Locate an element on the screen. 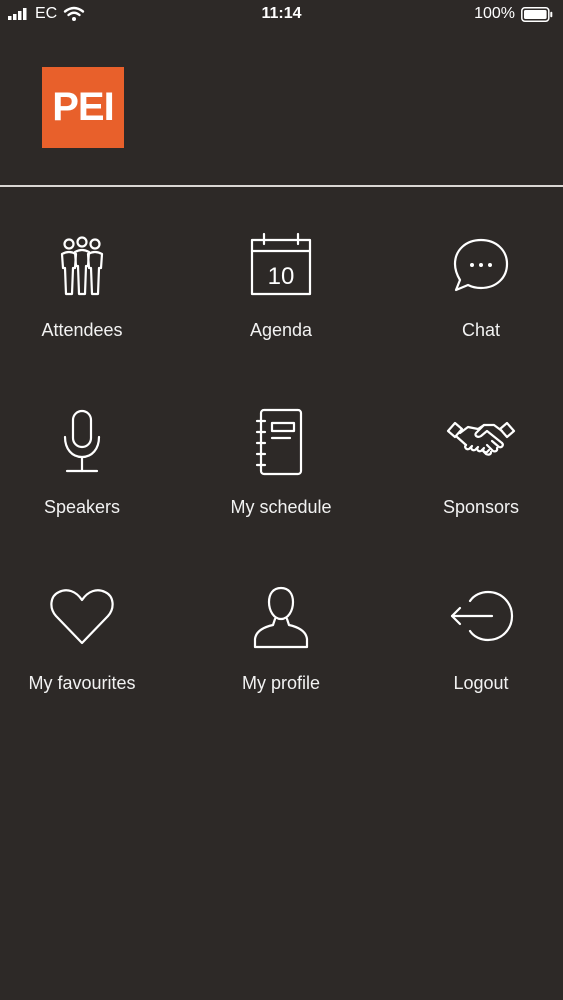 Image resolution: width=563 pixels, height=1000 pixels. status-right: 100% is located at coordinates (513, 14).